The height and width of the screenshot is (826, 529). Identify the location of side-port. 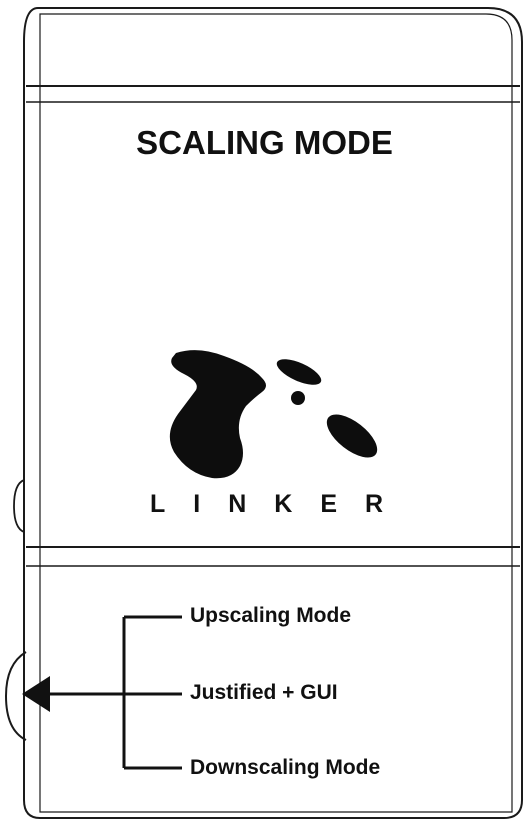
(19, 506).